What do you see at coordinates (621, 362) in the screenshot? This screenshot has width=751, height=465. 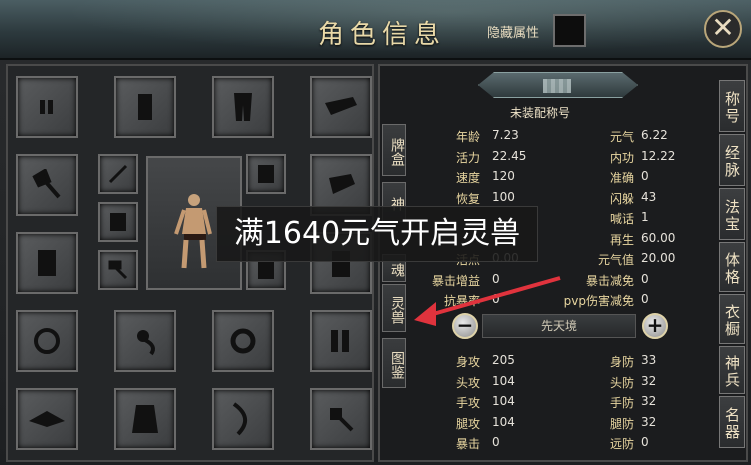 I see `stat-label: 身防` at bounding box center [621, 362].